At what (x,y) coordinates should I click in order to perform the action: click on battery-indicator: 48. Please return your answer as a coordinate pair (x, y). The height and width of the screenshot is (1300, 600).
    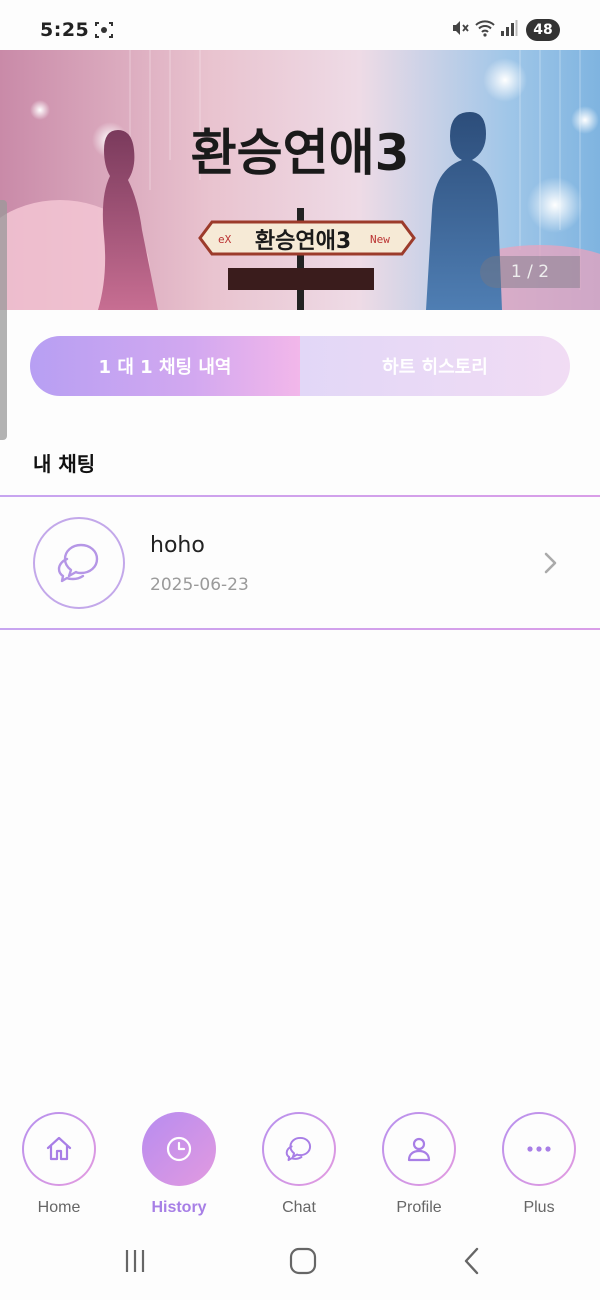
    Looking at the image, I should click on (543, 30).